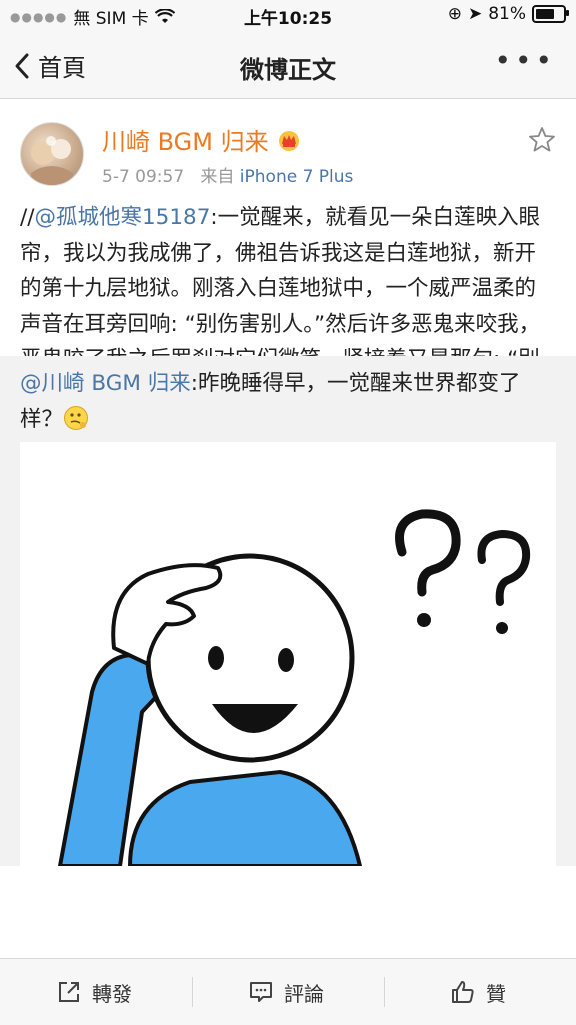 This screenshot has width=576, height=1025. I want to click on battery-fill, so click(545, 14).